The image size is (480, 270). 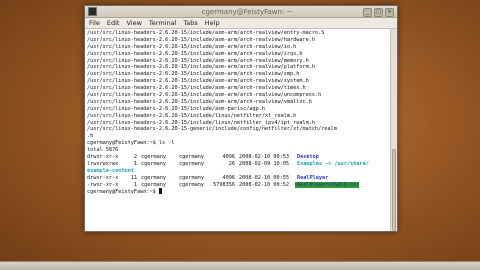 I want to click on menu-terminal: Terminal, so click(x=162, y=23).